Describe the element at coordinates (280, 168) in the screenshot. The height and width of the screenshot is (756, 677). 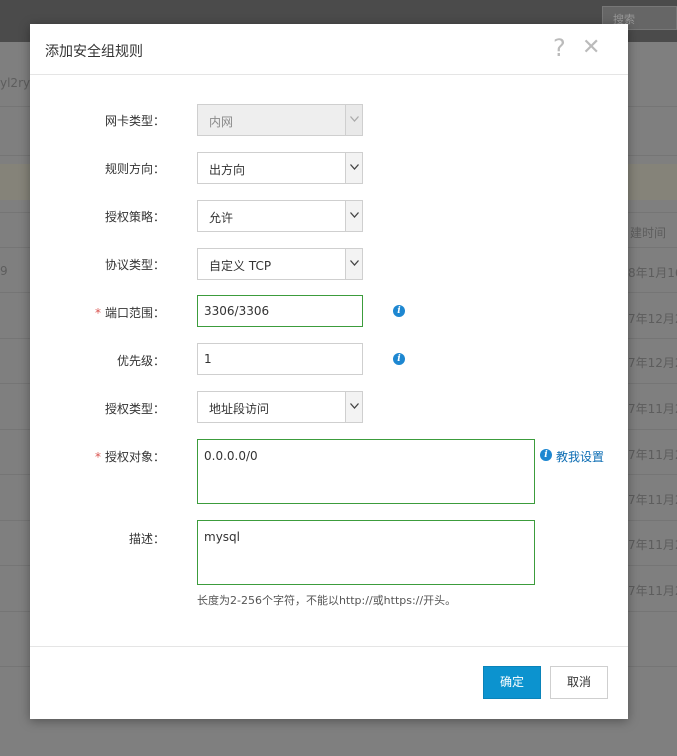
I see `direction-select: 出方向` at that location.